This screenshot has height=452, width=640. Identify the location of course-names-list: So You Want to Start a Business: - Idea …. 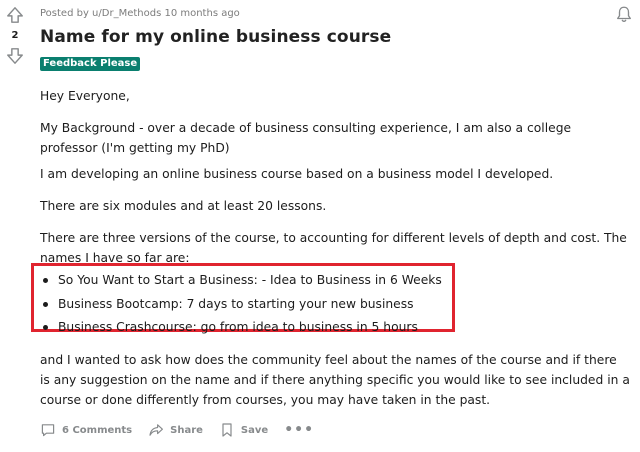
(241, 306).